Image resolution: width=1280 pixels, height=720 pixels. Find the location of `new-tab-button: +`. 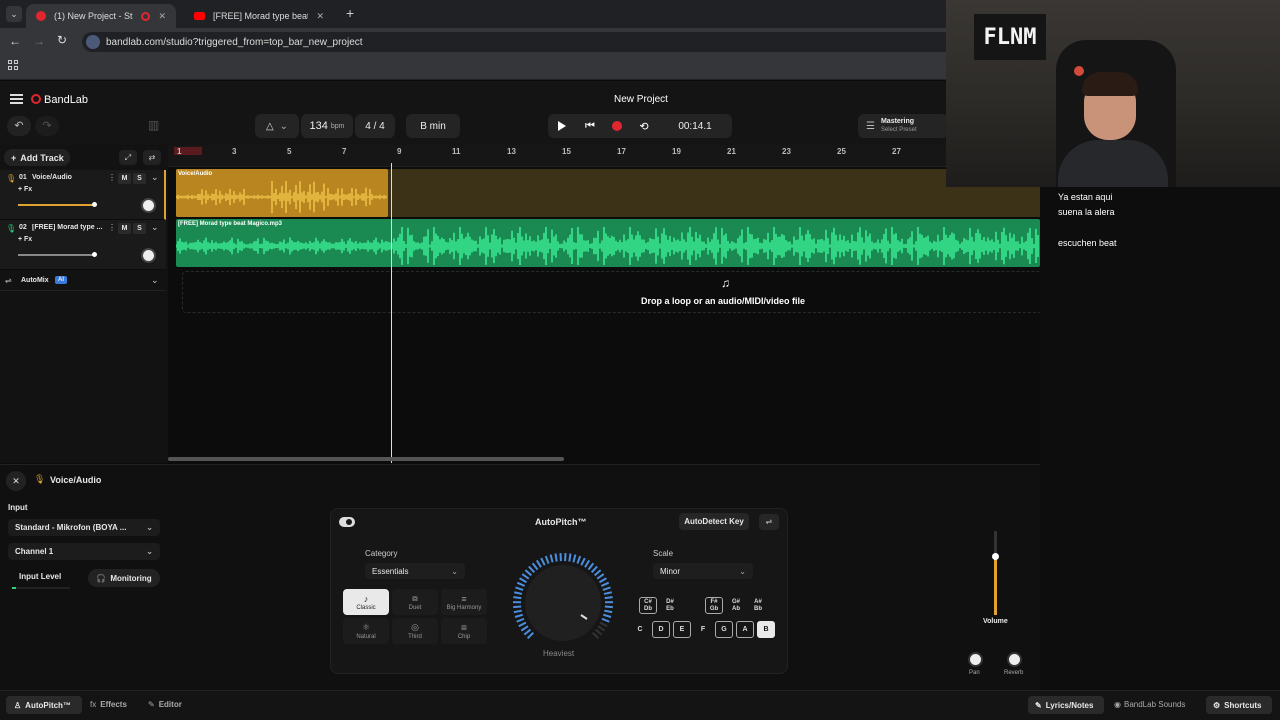

new-tab-button: + is located at coordinates (350, 13).